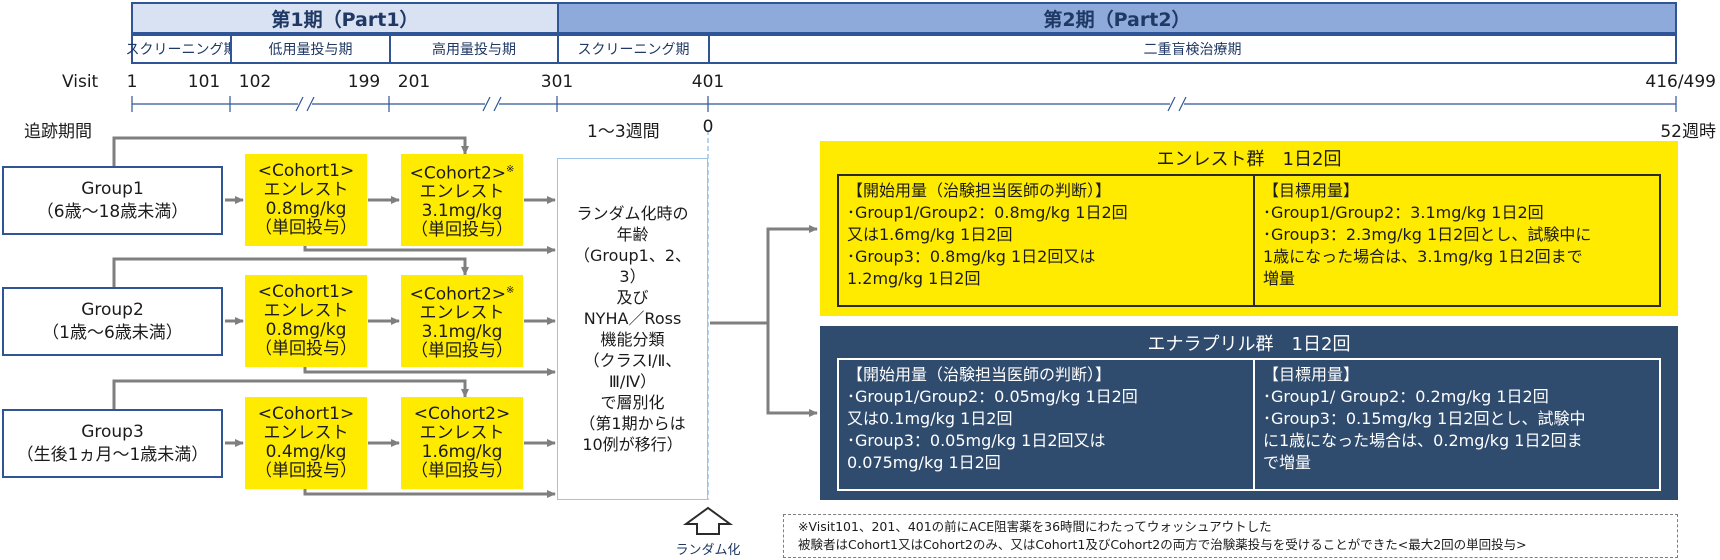 Image resolution: width=1720 pixels, height=560 pixels. I want to click on start-dose-line: 1.2mg/kg 1日2回, so click(914, 278).